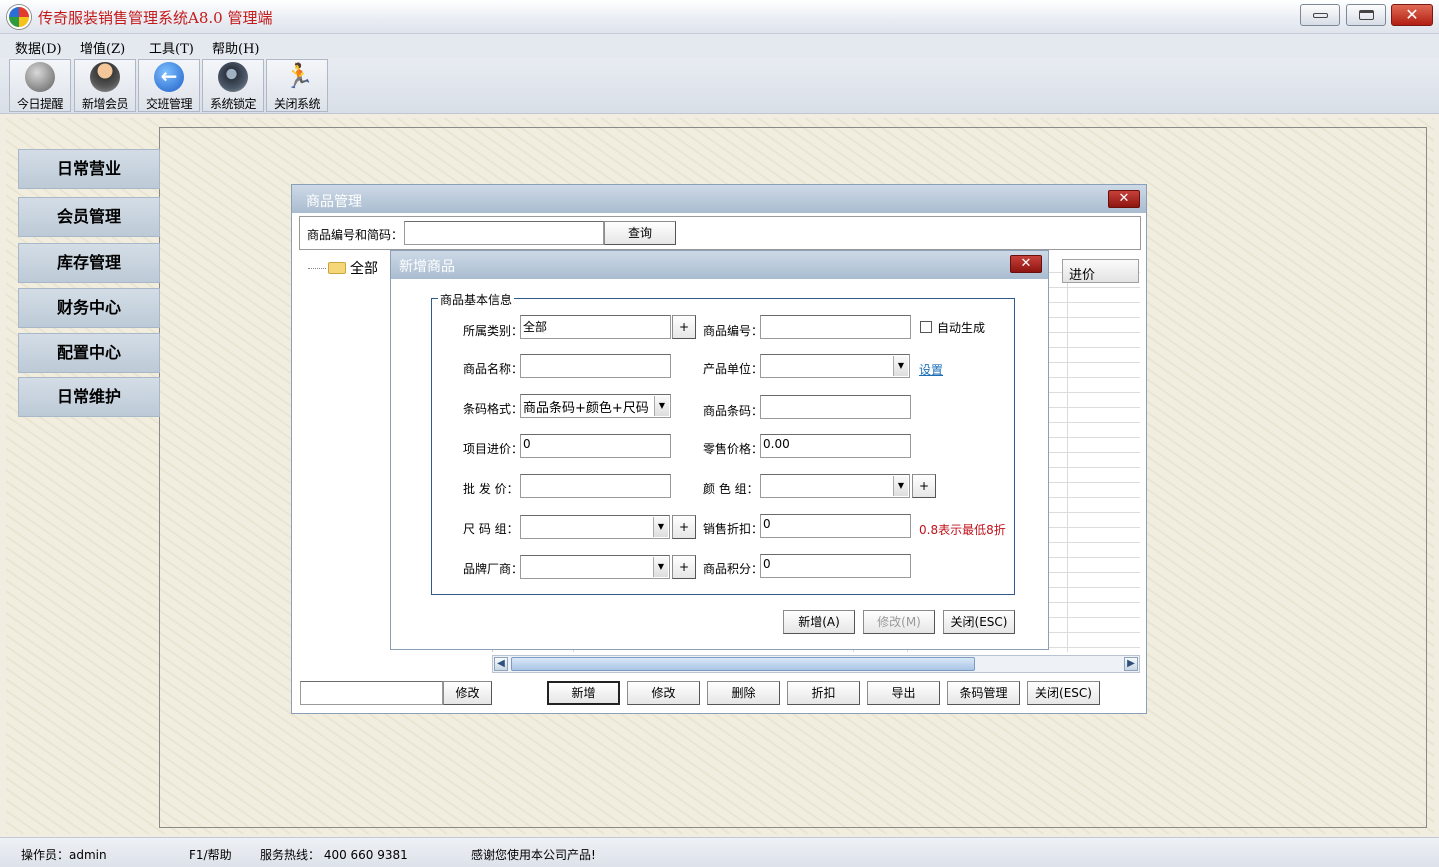 The width and height of the screenshot is (1439, 867). I want to click on system-lock-button: 系统锁定, so click(233, 85).